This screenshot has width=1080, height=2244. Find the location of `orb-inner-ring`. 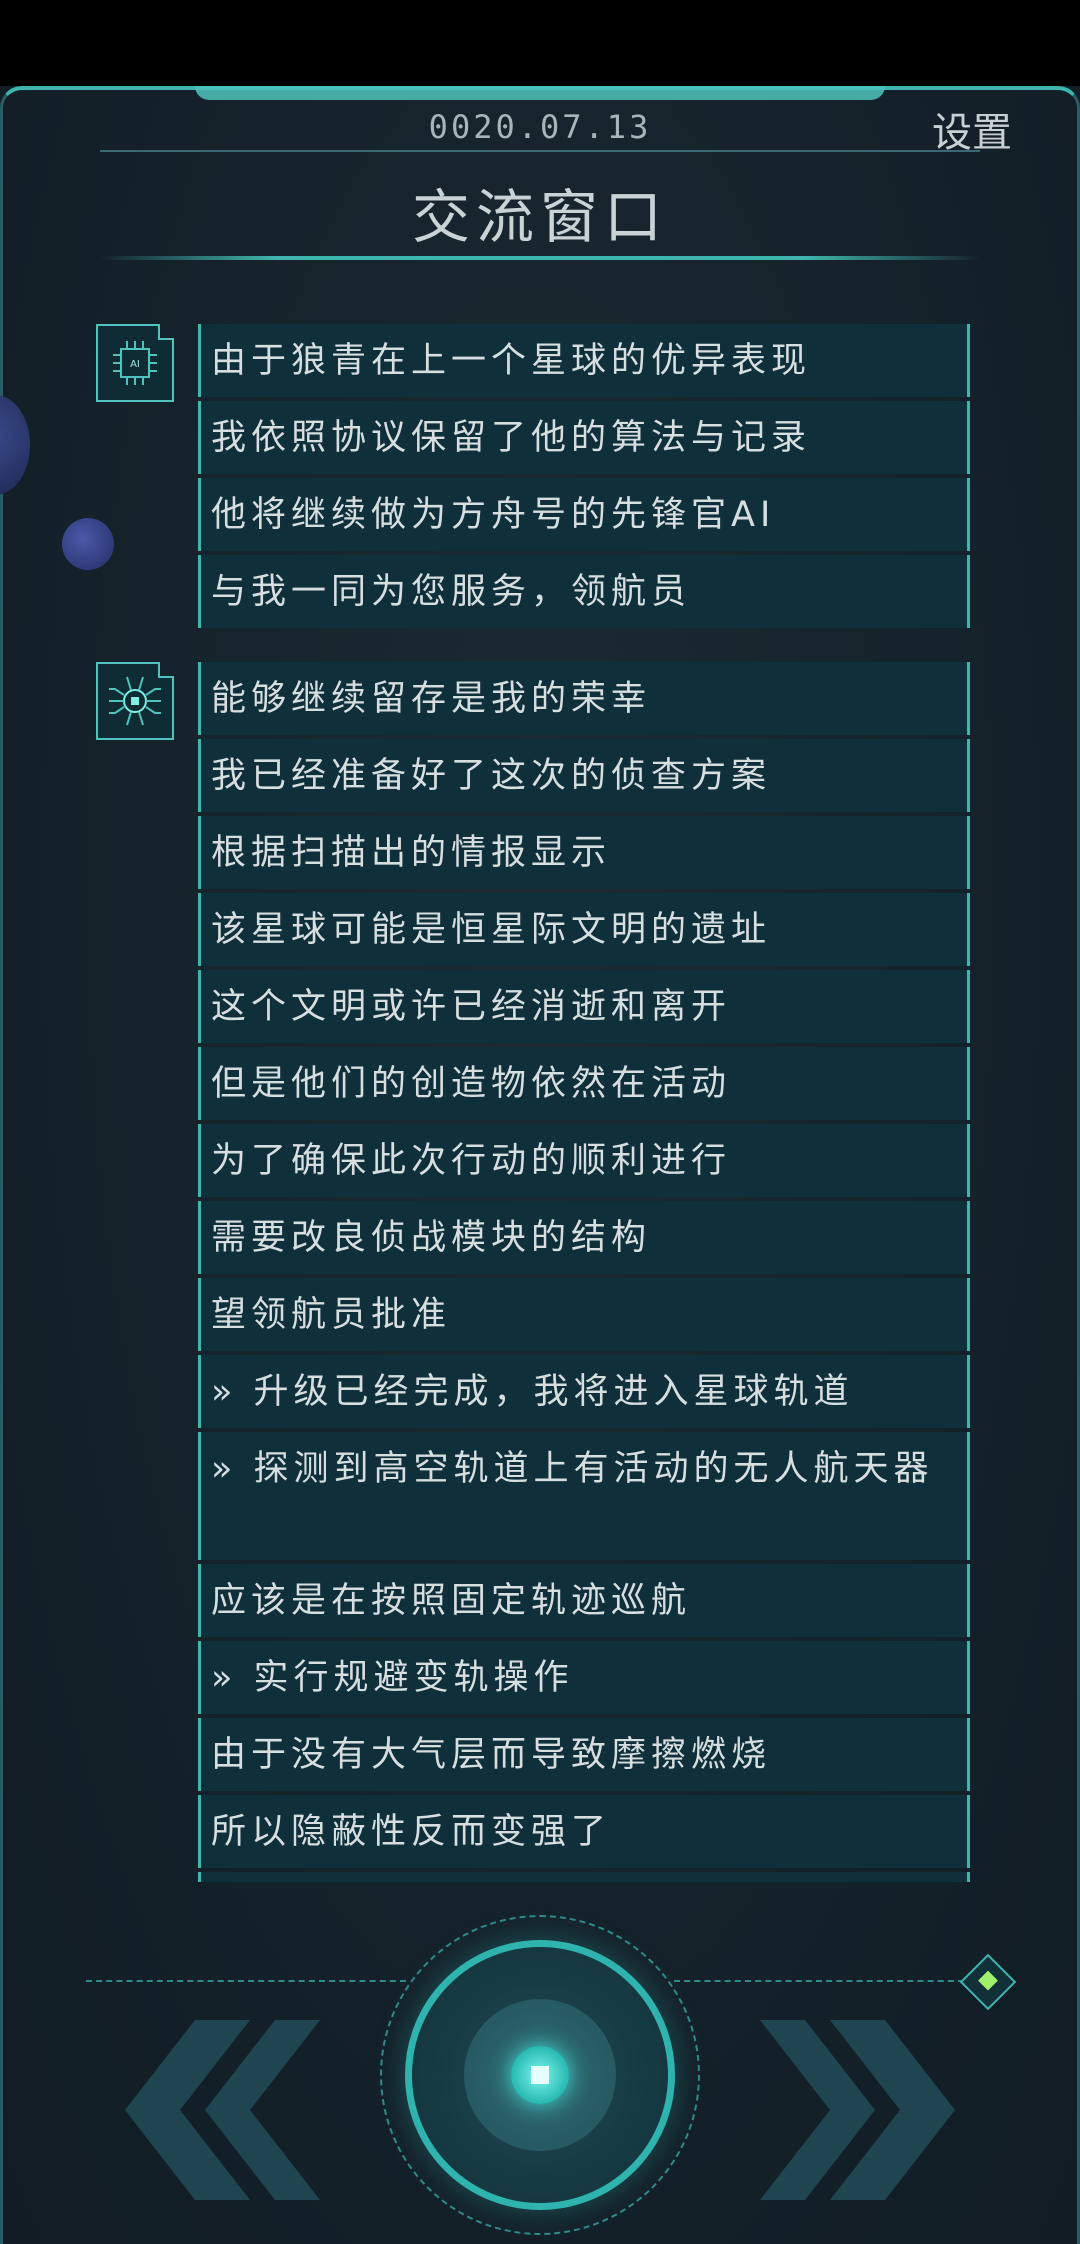

orb-inner-ring is located at coordinates (540, 2075).